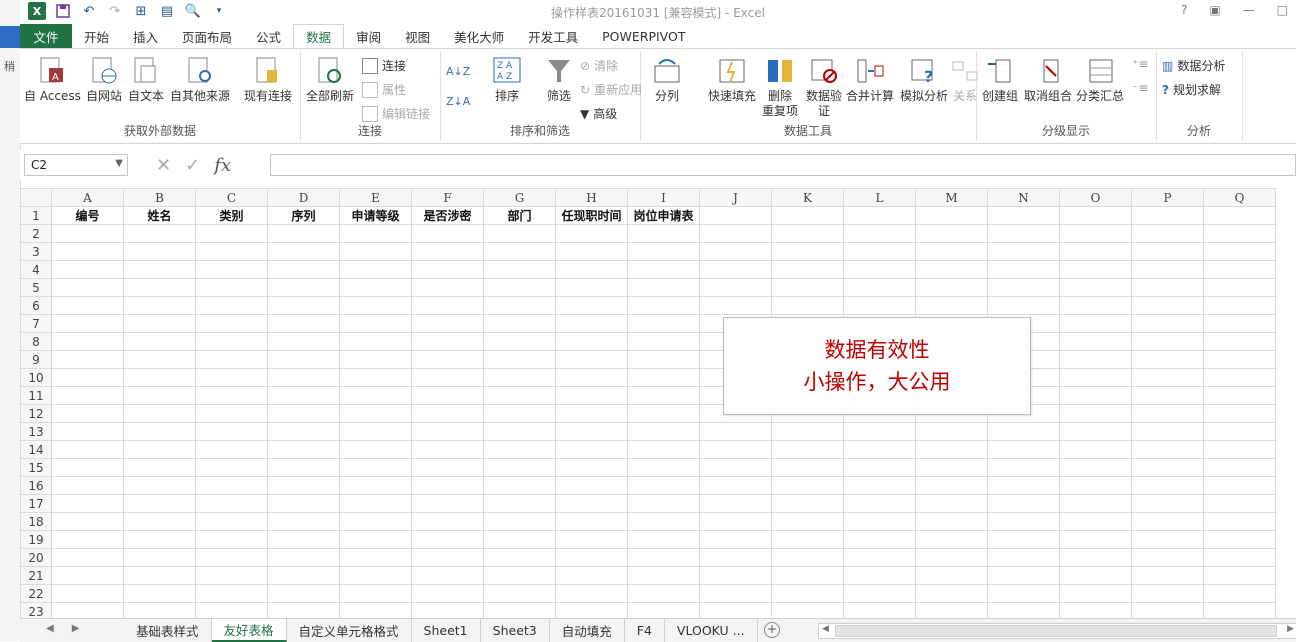 The height and width of the screenshot is (642, 1296). I want to click on name-box: C2 ▼, so click(76, 165).